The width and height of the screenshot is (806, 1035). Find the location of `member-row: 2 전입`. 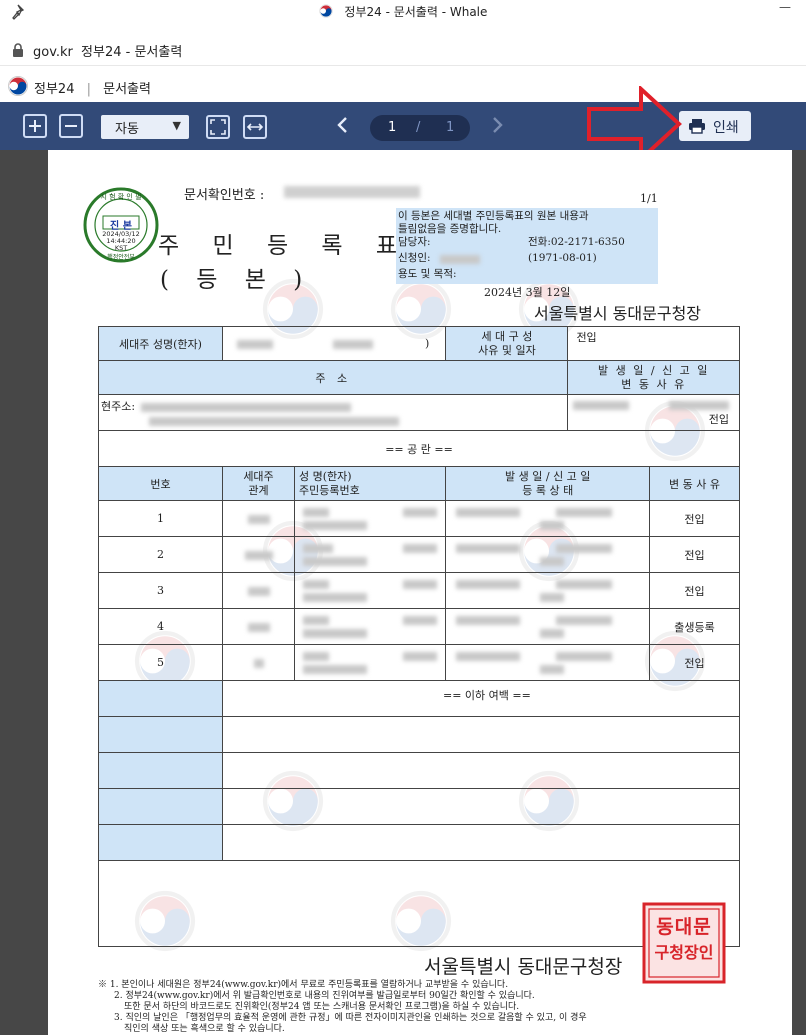

member-row: 2 전입 is located at coordinates (419, 554).